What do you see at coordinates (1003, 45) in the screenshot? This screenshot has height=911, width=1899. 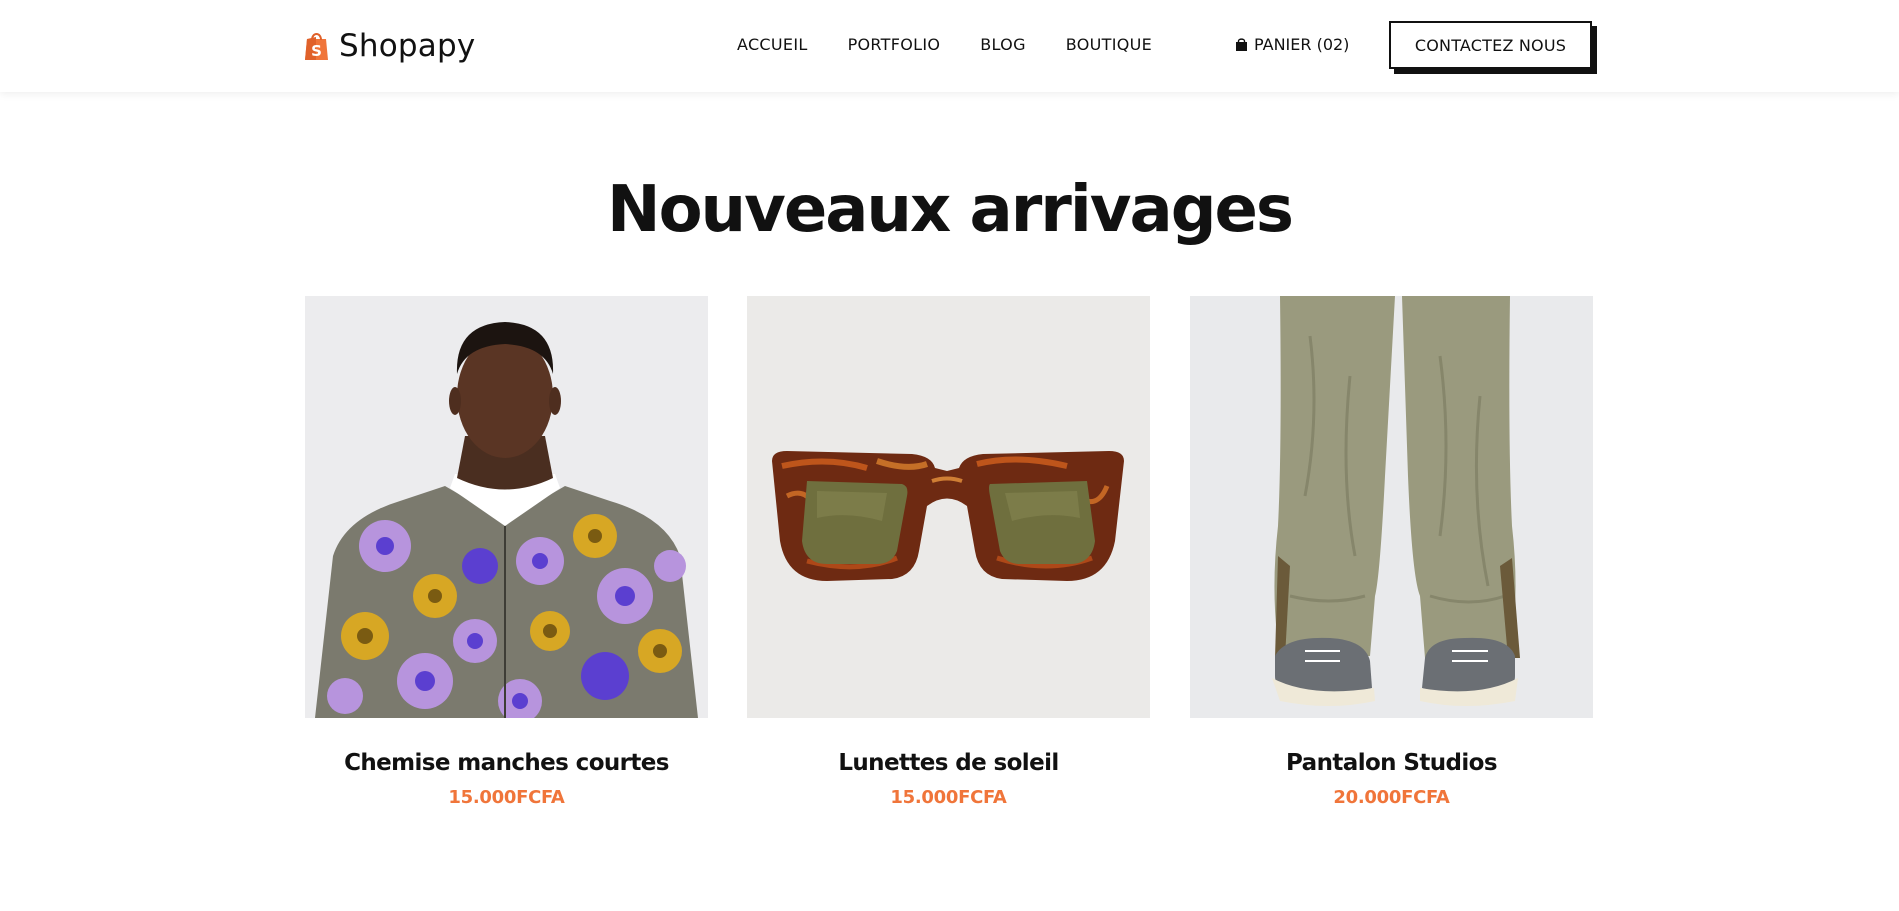 I see `nav-item-blog: BLOG` at bounding box center [1003, 45].